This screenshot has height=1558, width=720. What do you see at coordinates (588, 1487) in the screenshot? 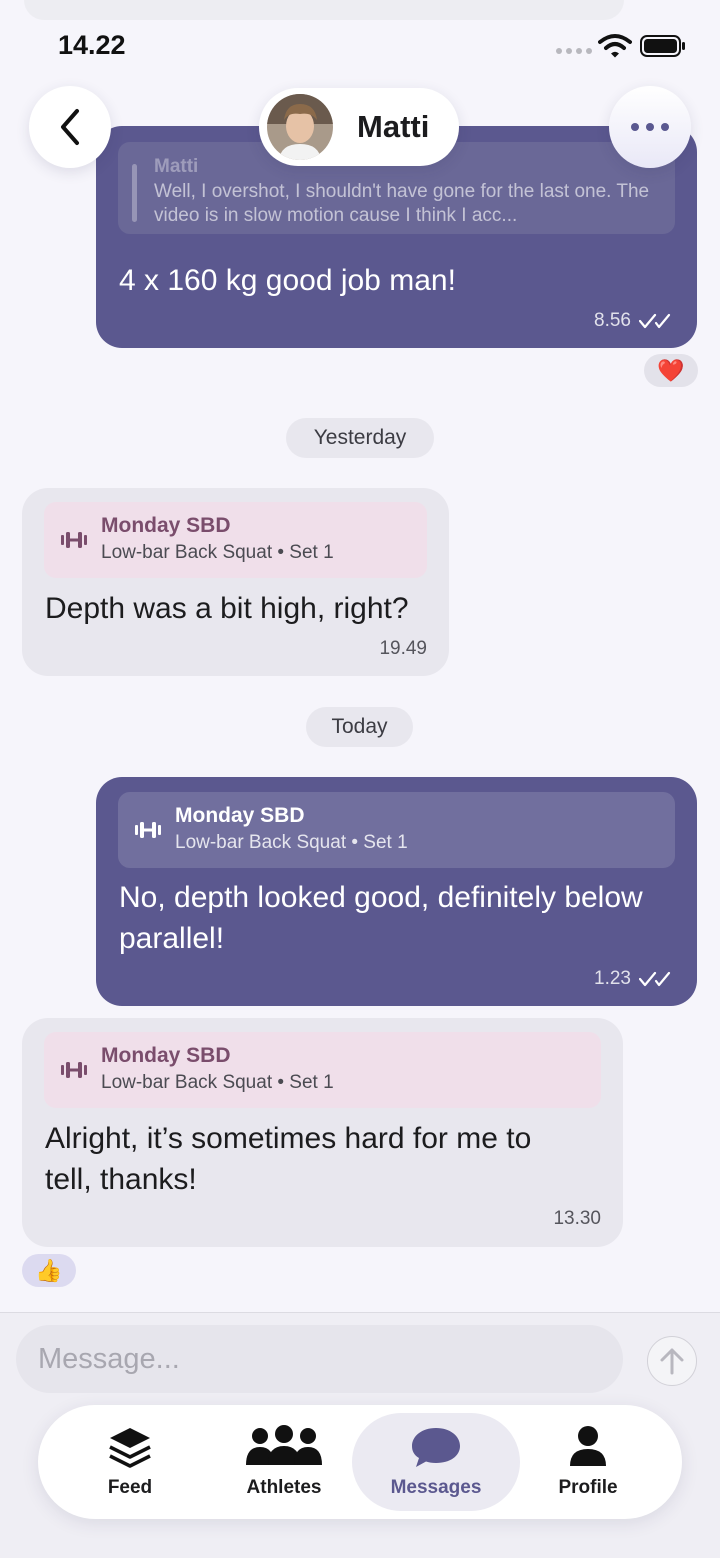
I see `tab-label: Profile` at bounding box center [588, 1487].